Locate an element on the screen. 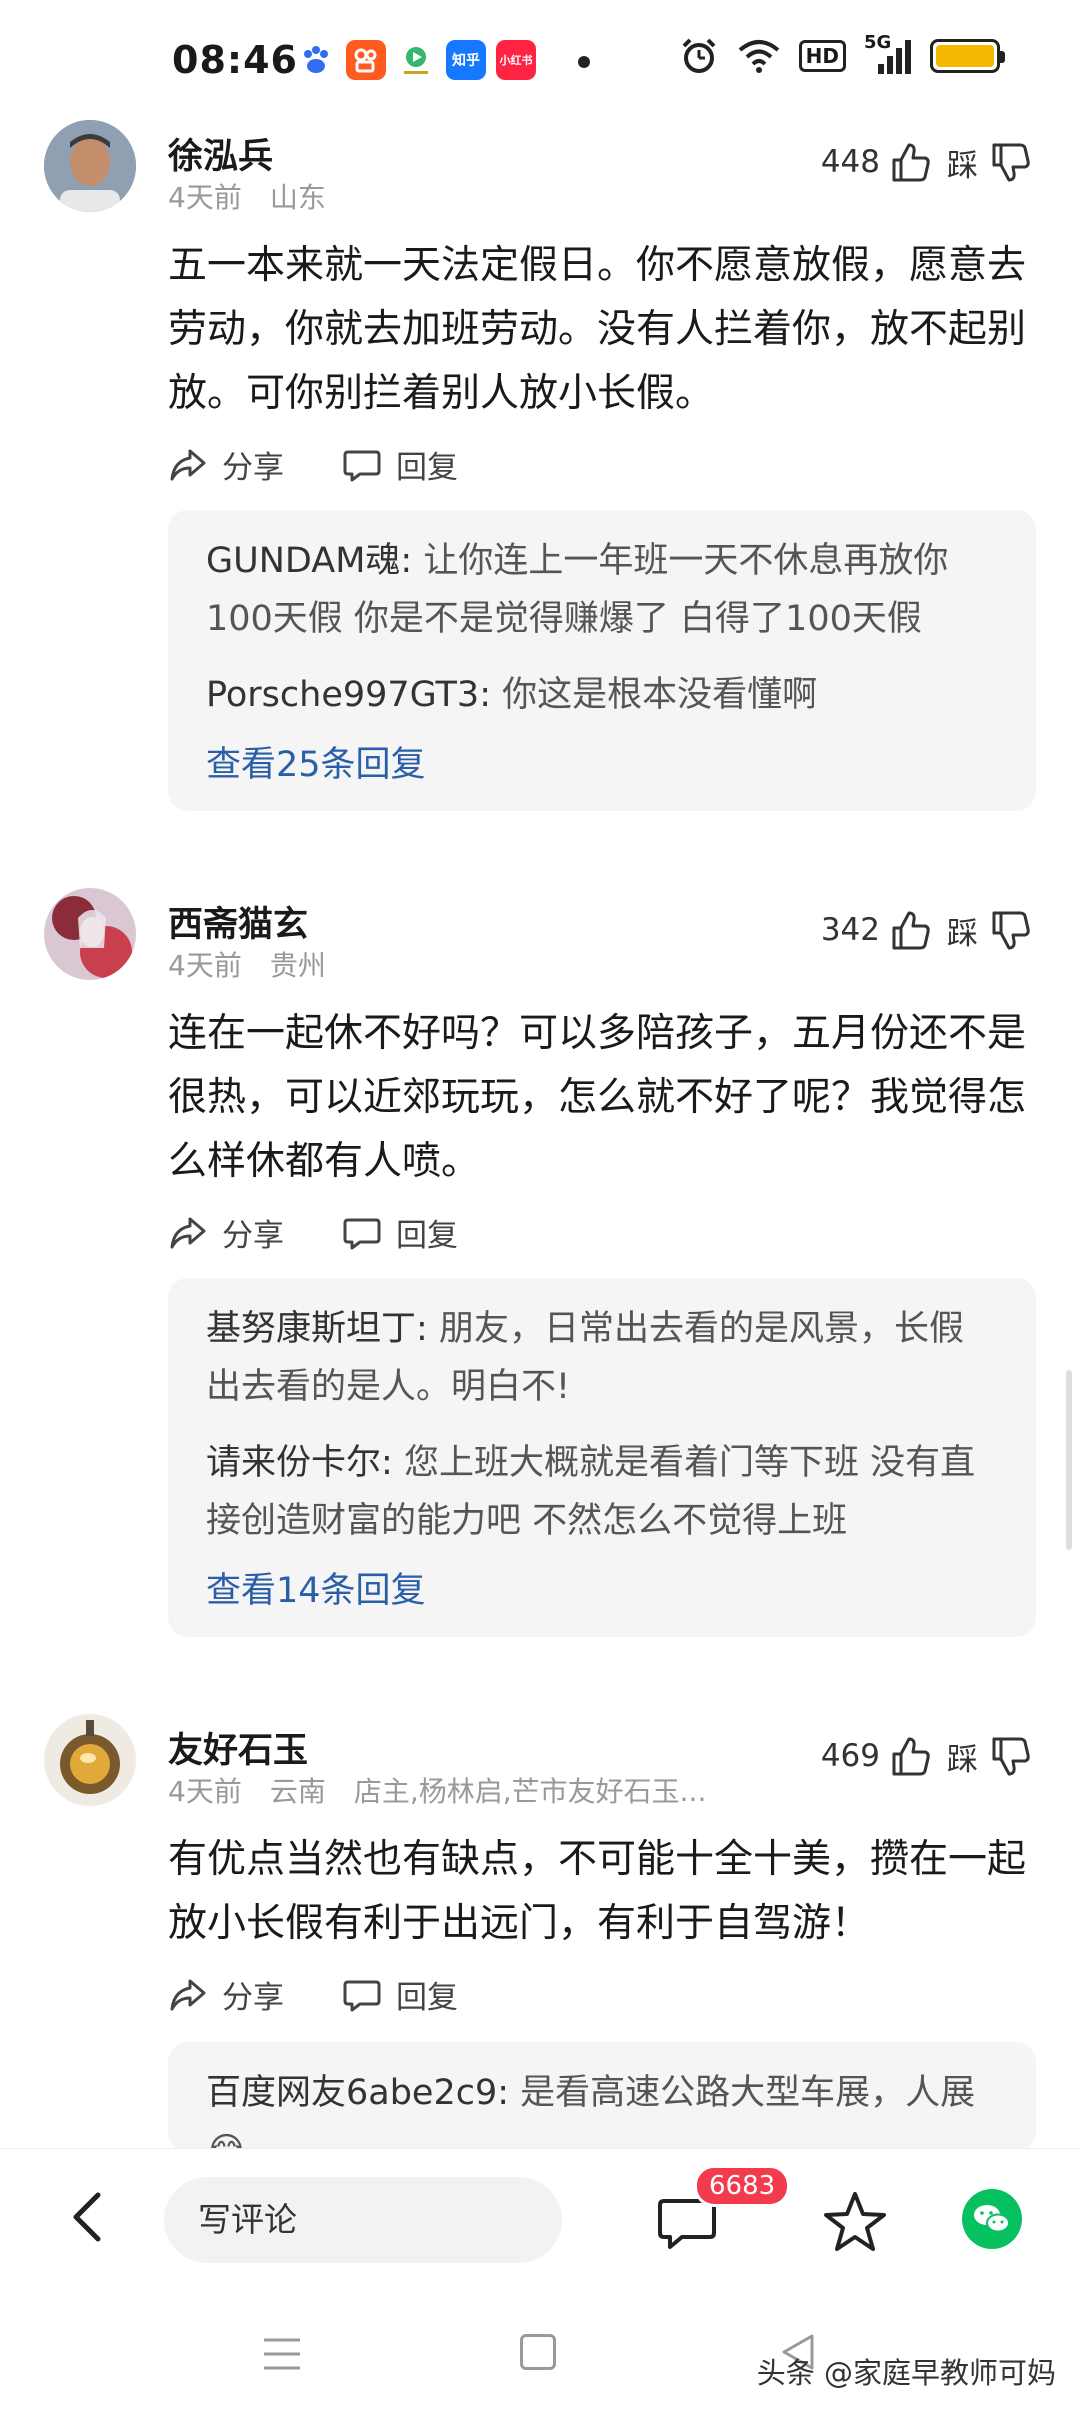 The height and width of the screenshot is (2412, 1080). like-button: 342 is located at coordinates (876, 930).